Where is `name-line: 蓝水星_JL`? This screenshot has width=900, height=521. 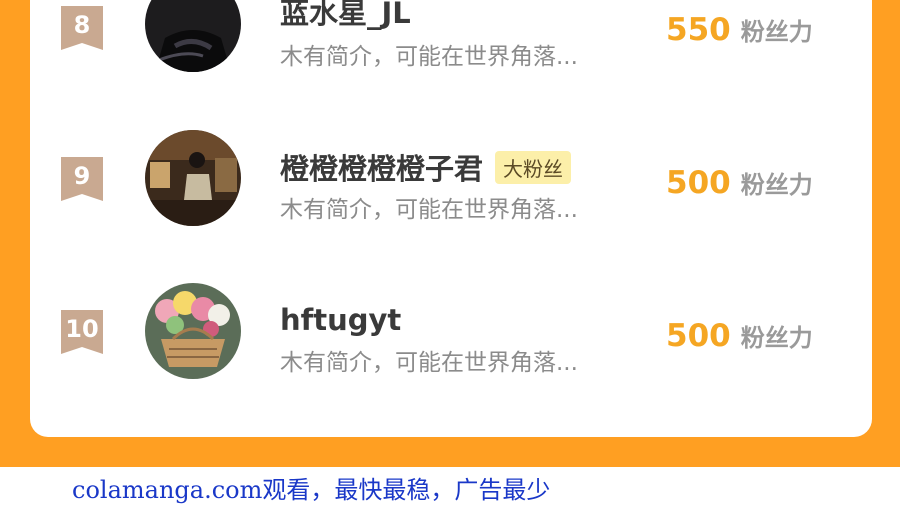
name-line: 蓝水星_JL is located at coordinates (345, 15).